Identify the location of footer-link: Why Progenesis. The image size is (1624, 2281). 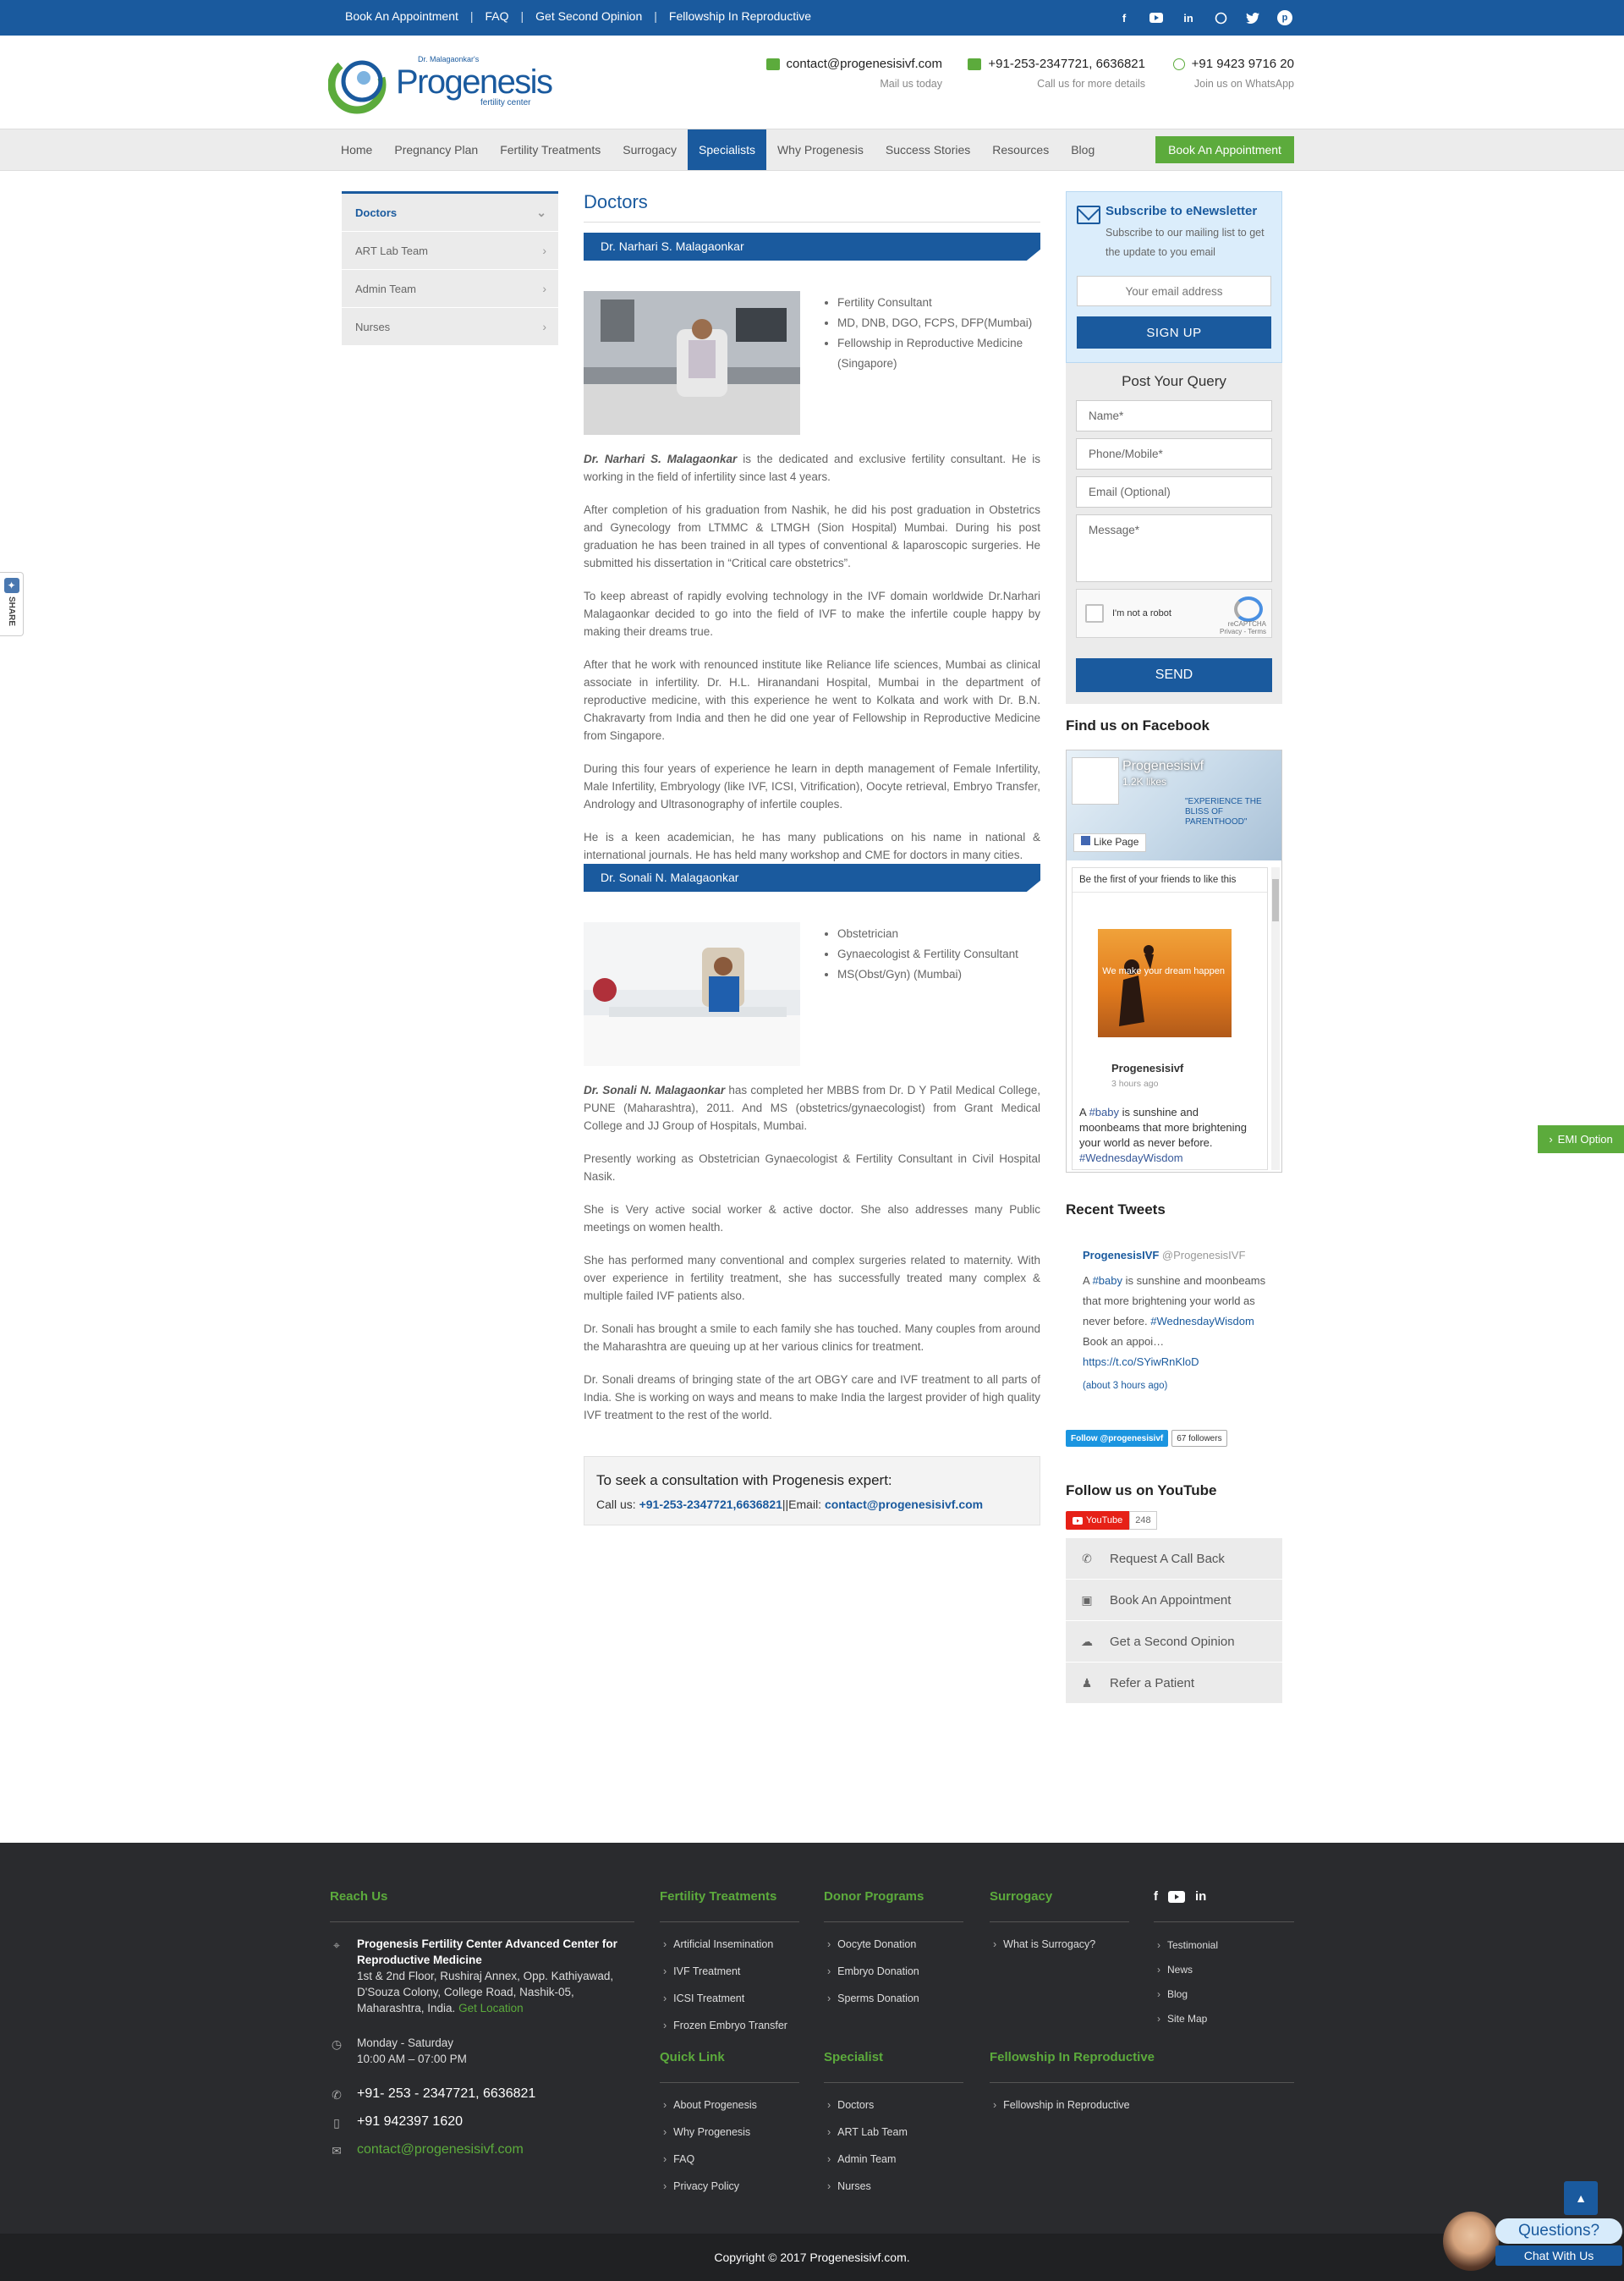
(710, 2132).